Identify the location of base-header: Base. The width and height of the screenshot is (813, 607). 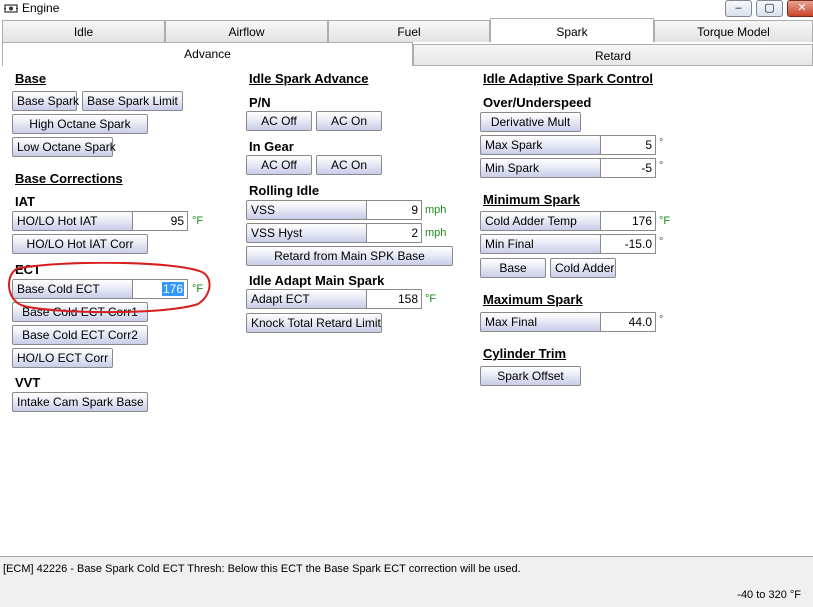
(31, 78).